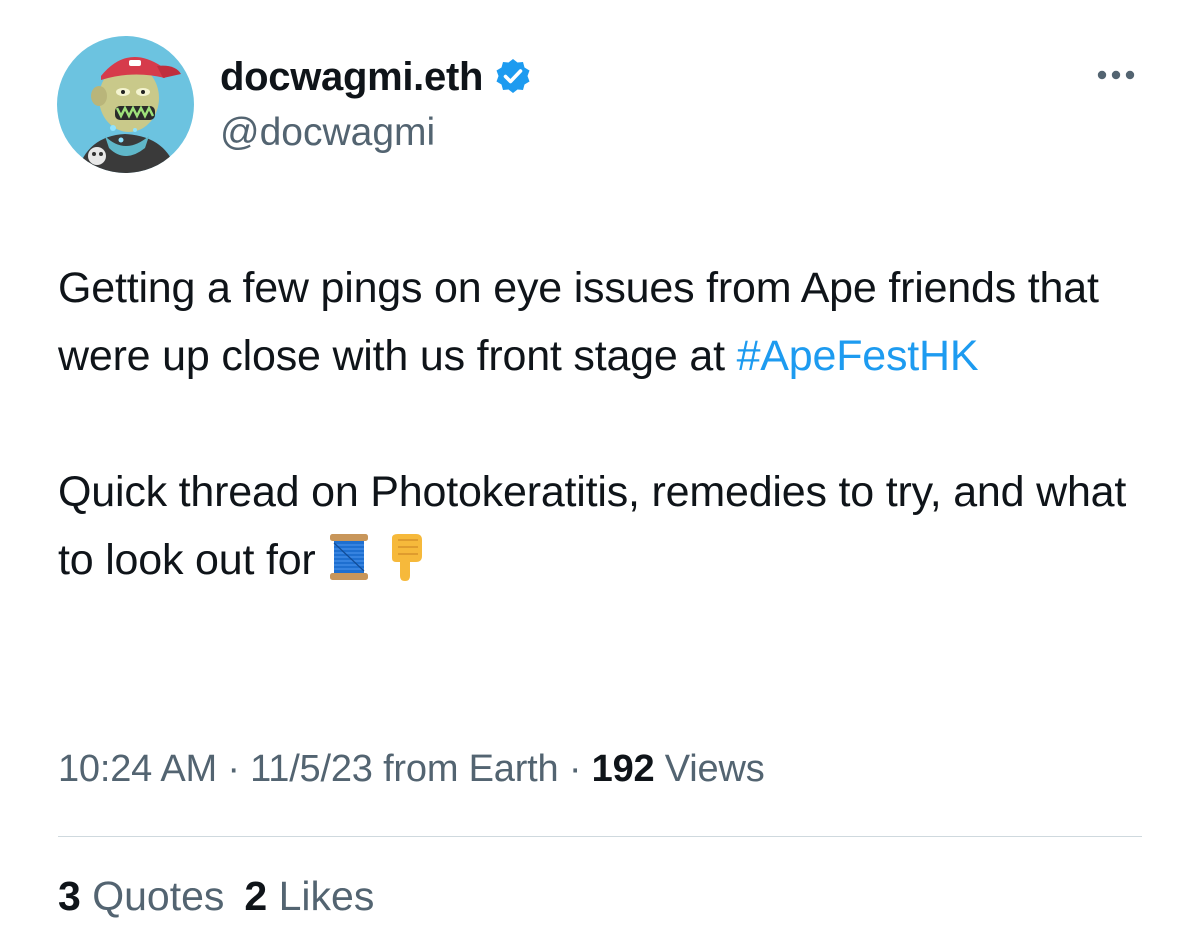 The height and width of the screenshot is (952, 1200). I want to click on likes-count: 2, so click(256, 896).